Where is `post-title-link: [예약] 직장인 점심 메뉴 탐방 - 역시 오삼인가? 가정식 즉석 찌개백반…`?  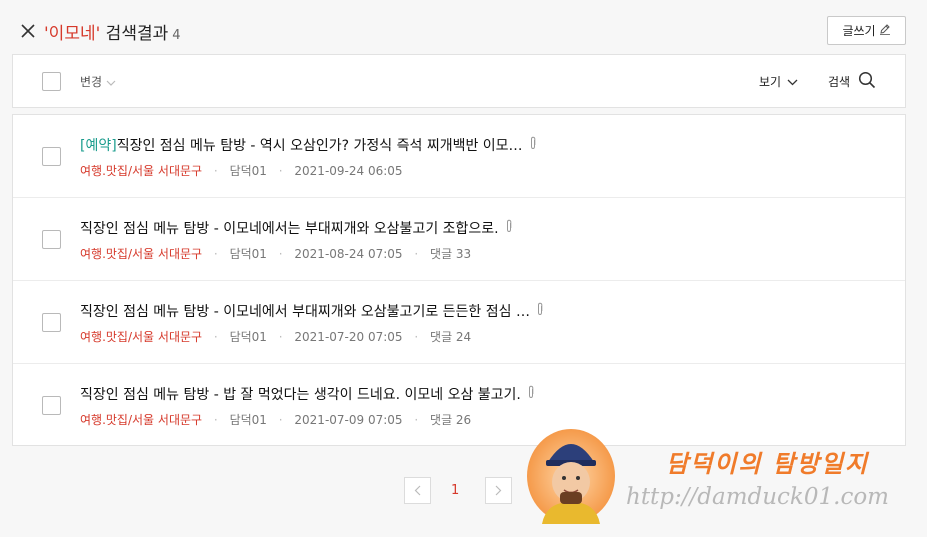 post-title-link: [예약] 직장인 점심 메뉴 탐방 - 역시 오삼인가? 가정식 즉석 찌개백반… is located at coordinates (308, 145).